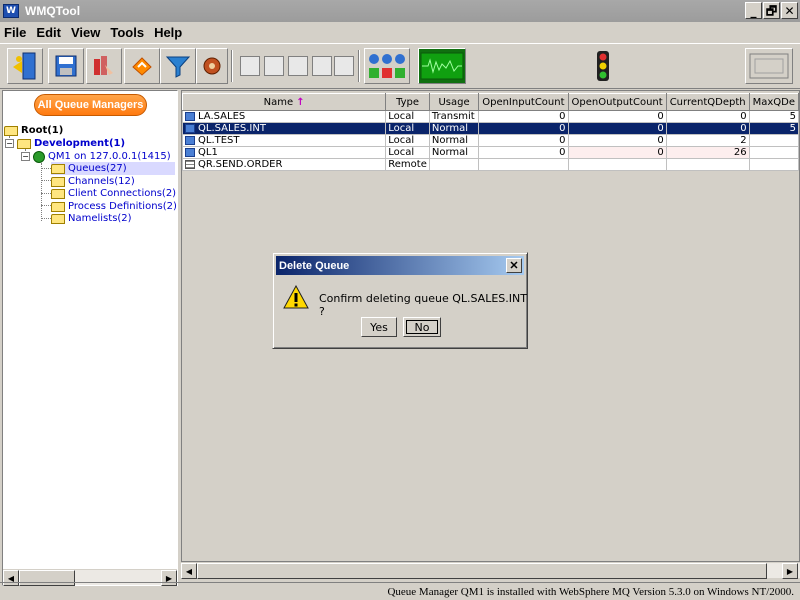  I want to click on exit-icon, so click(24, 66).